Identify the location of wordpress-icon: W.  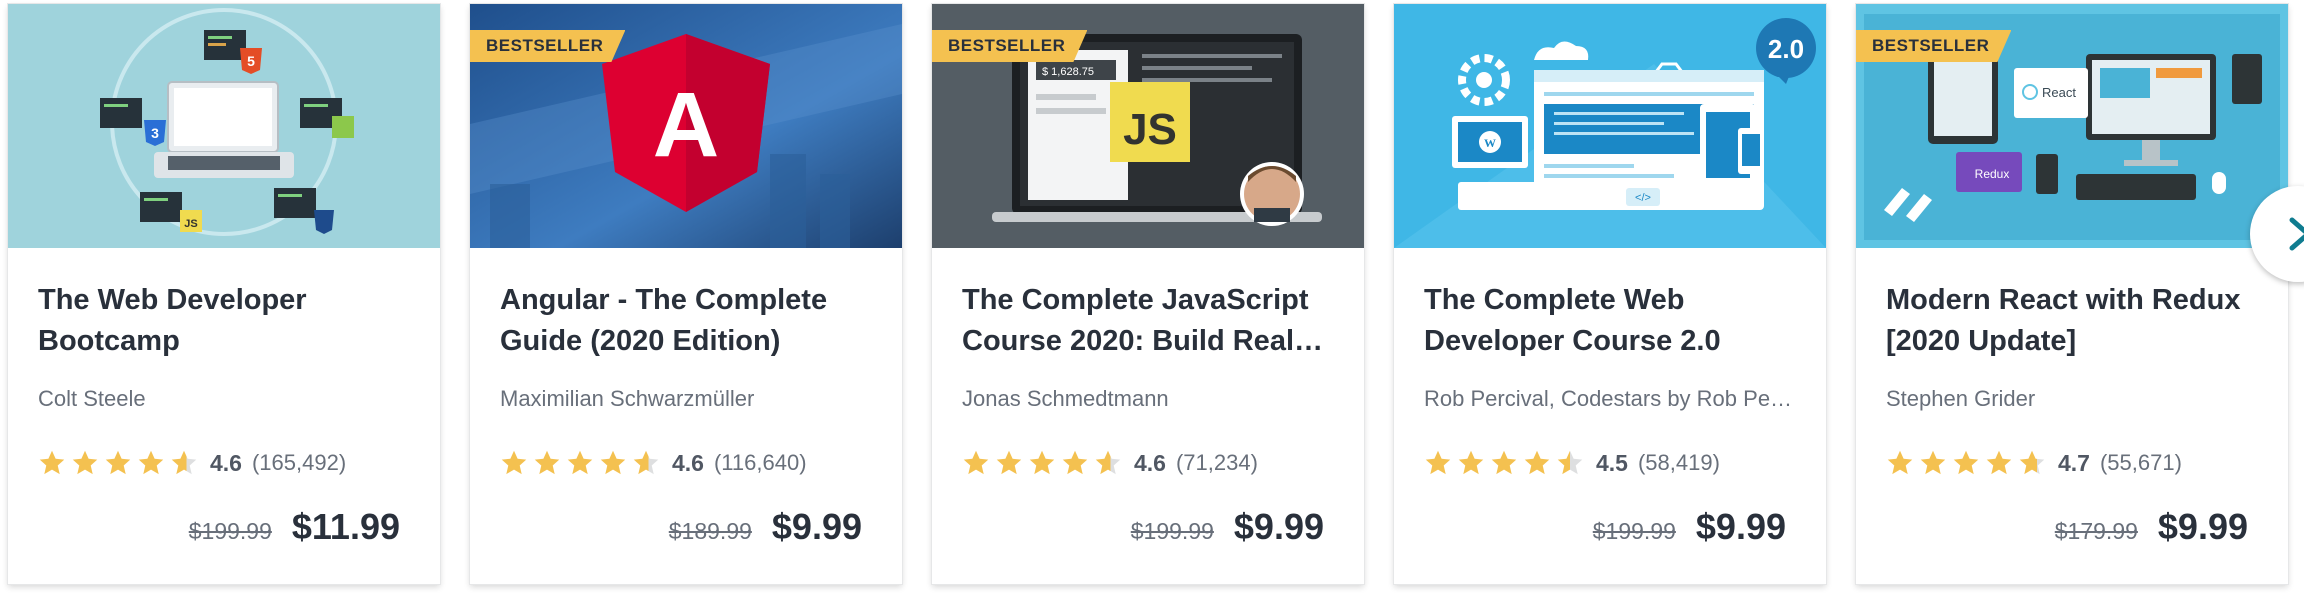
(1490, 143).